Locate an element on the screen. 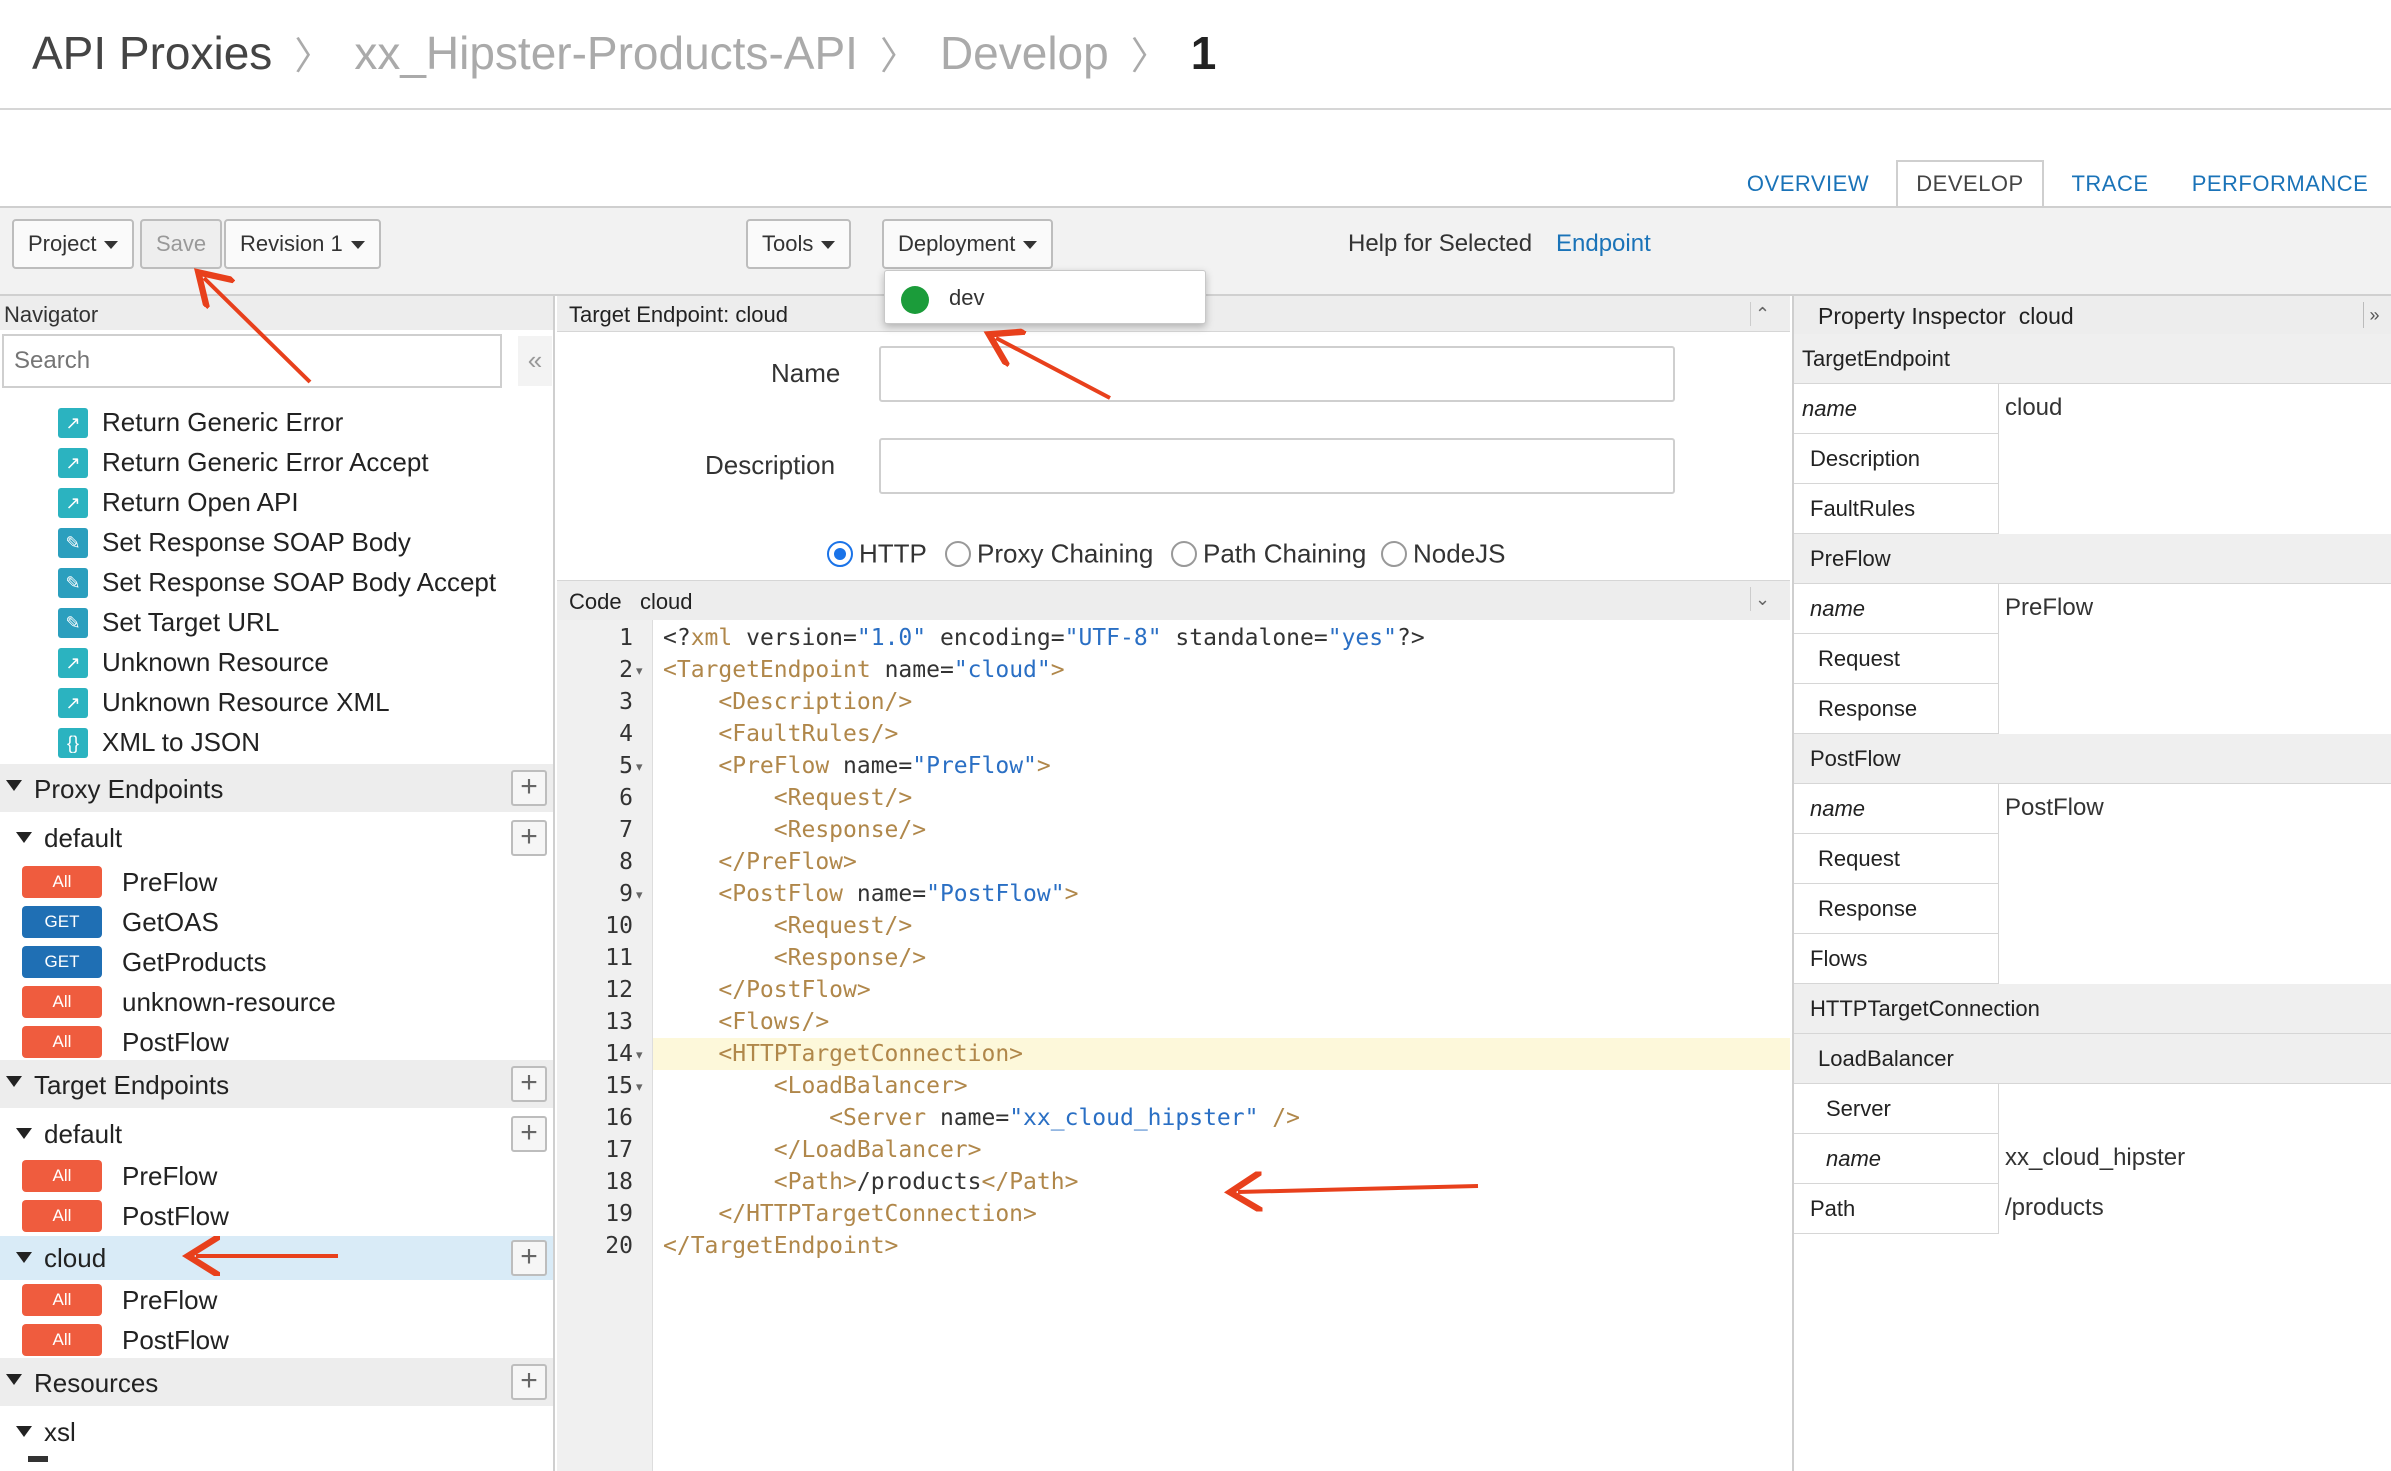 The width and height of the screenshot is (2391, 1471). help-endpoint-link: Endpoint is located at coordinates (1603, 244).